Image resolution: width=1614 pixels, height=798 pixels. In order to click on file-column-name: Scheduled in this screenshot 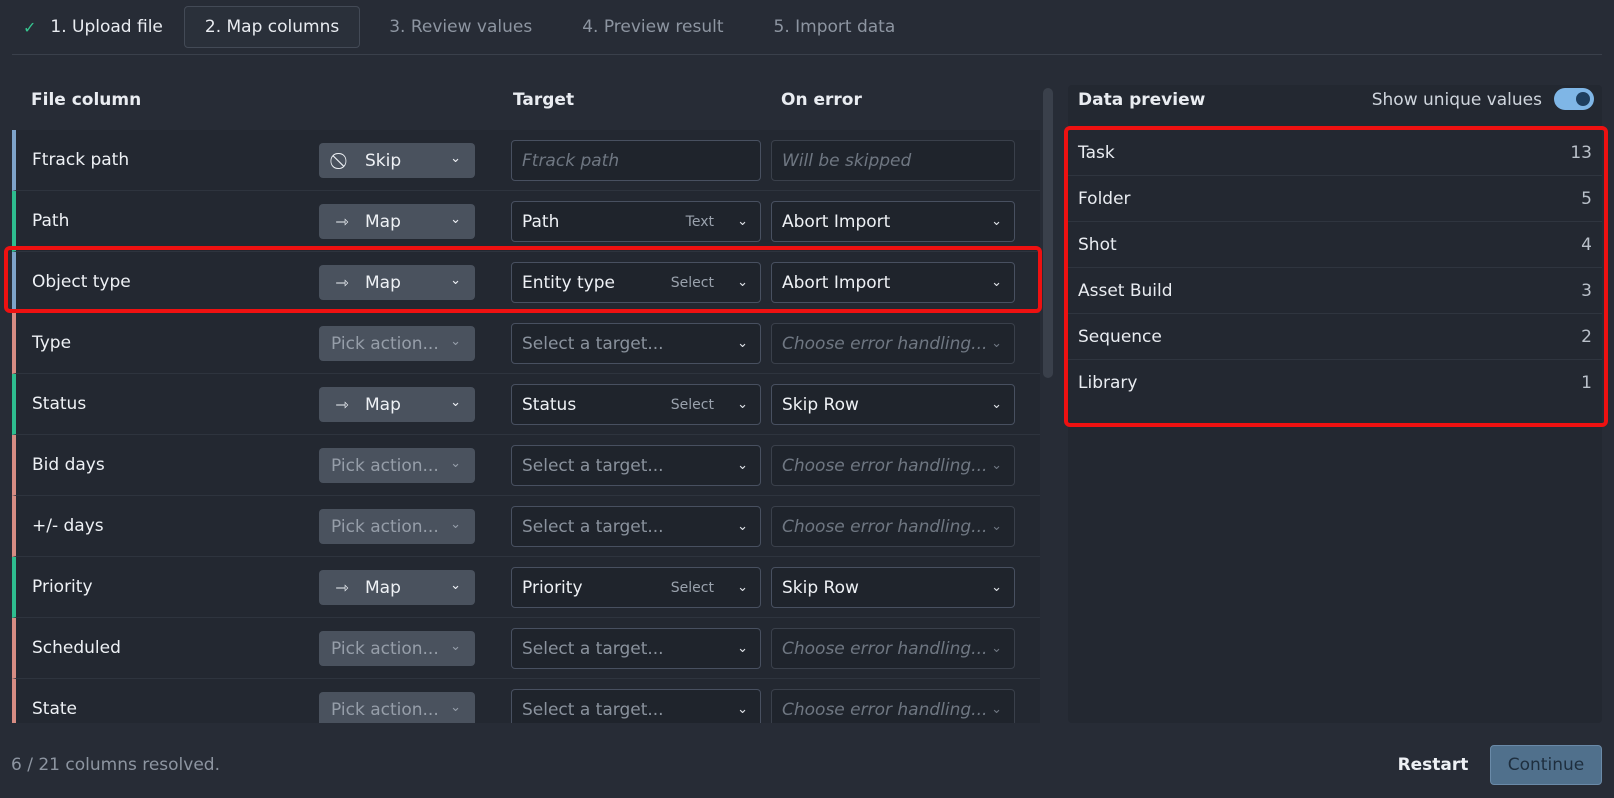, I will do `click(76, 648)`.